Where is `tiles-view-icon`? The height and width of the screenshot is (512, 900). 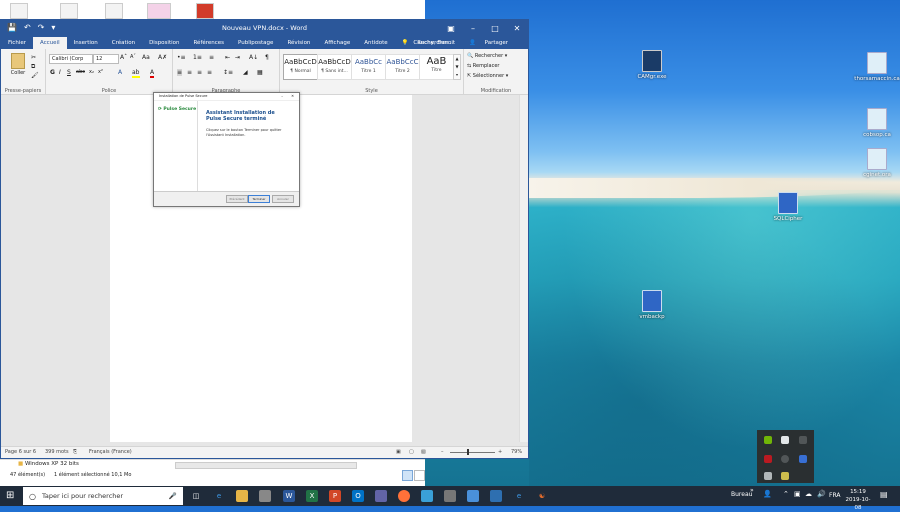 tiles-view-icon is located at coordinates (419, 475).